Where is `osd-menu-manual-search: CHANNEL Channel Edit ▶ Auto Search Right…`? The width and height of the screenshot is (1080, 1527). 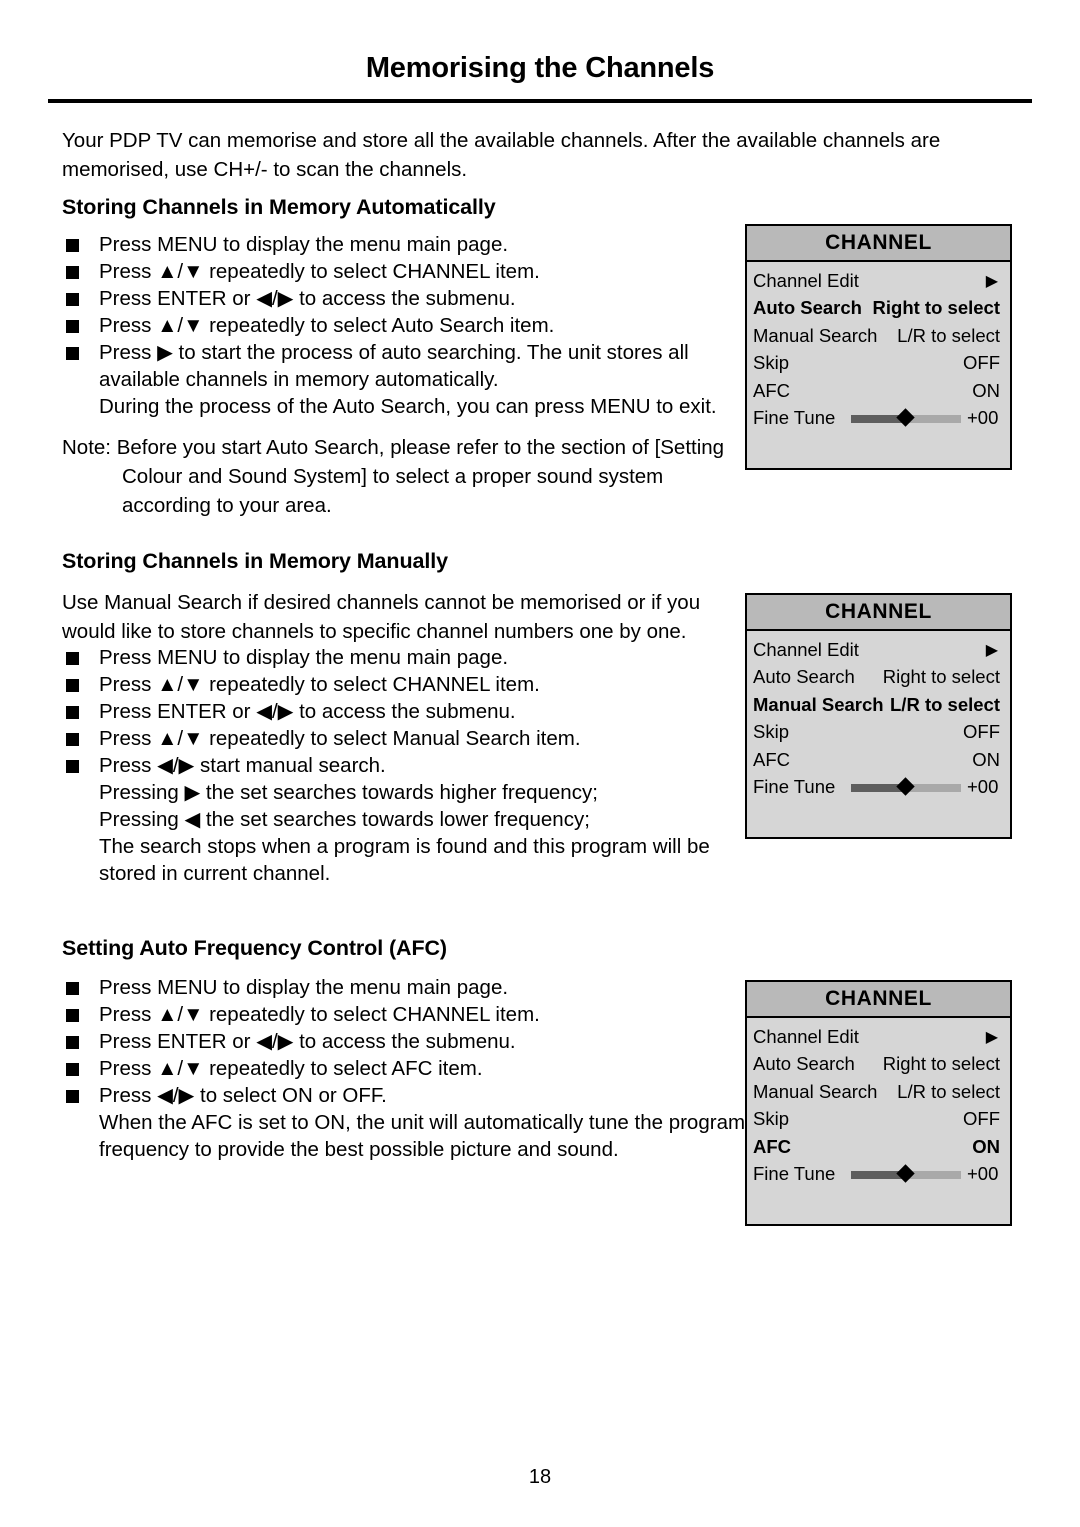 osd-menu-manual-search: CHANNEL Channel Edit ▶ Auto Search Right… is located at coordinates (878, 716).